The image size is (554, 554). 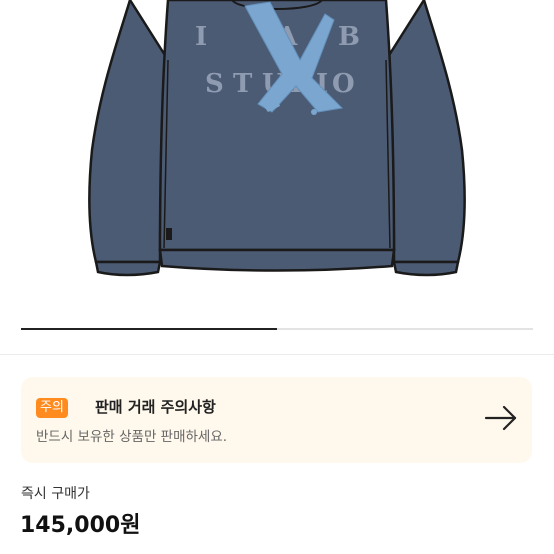 I want to click on notice-title: 판매 거래 주의사항, so click(x=155, y=407).